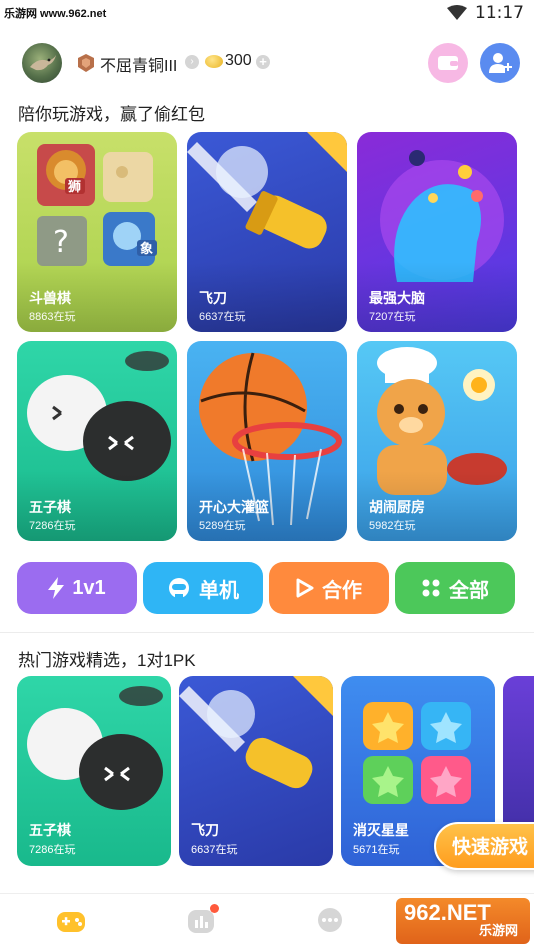 This screenshot has width=534, height=949. What do you see at coordinates (94, 771) in the screenshot?
I see `hot-game-card-gomoku: 五子棋 7286在玩` at bounding box center [94, 771].